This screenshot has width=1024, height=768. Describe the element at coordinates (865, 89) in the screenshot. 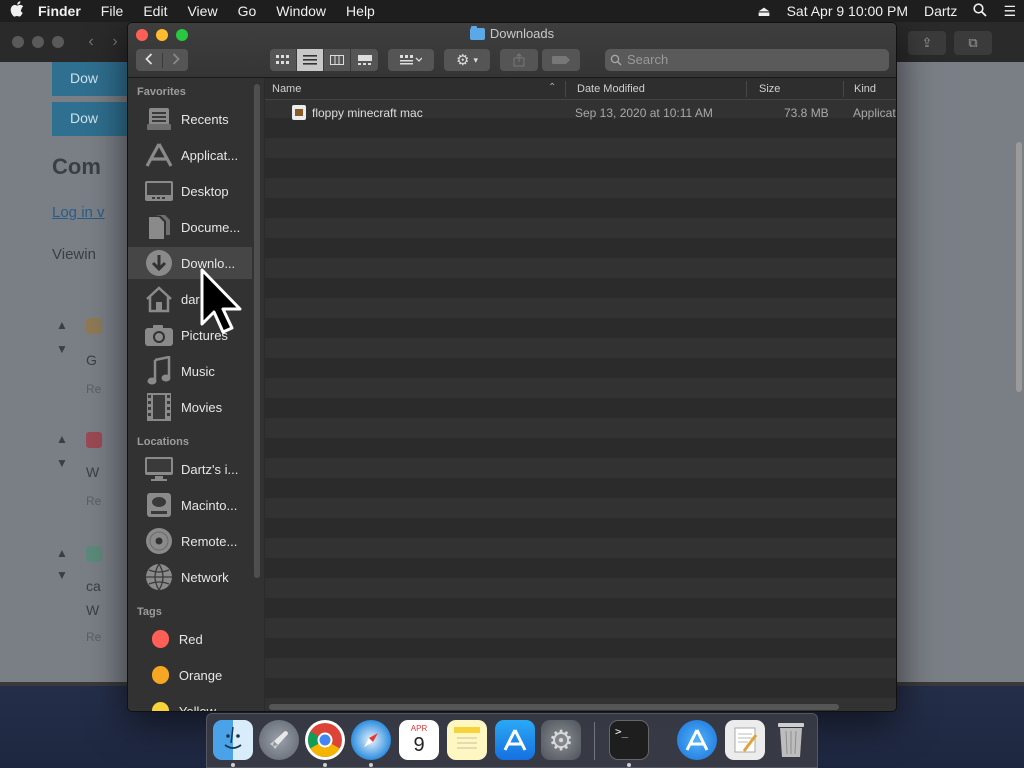

I see `column-header-kind: Kind` at that location.